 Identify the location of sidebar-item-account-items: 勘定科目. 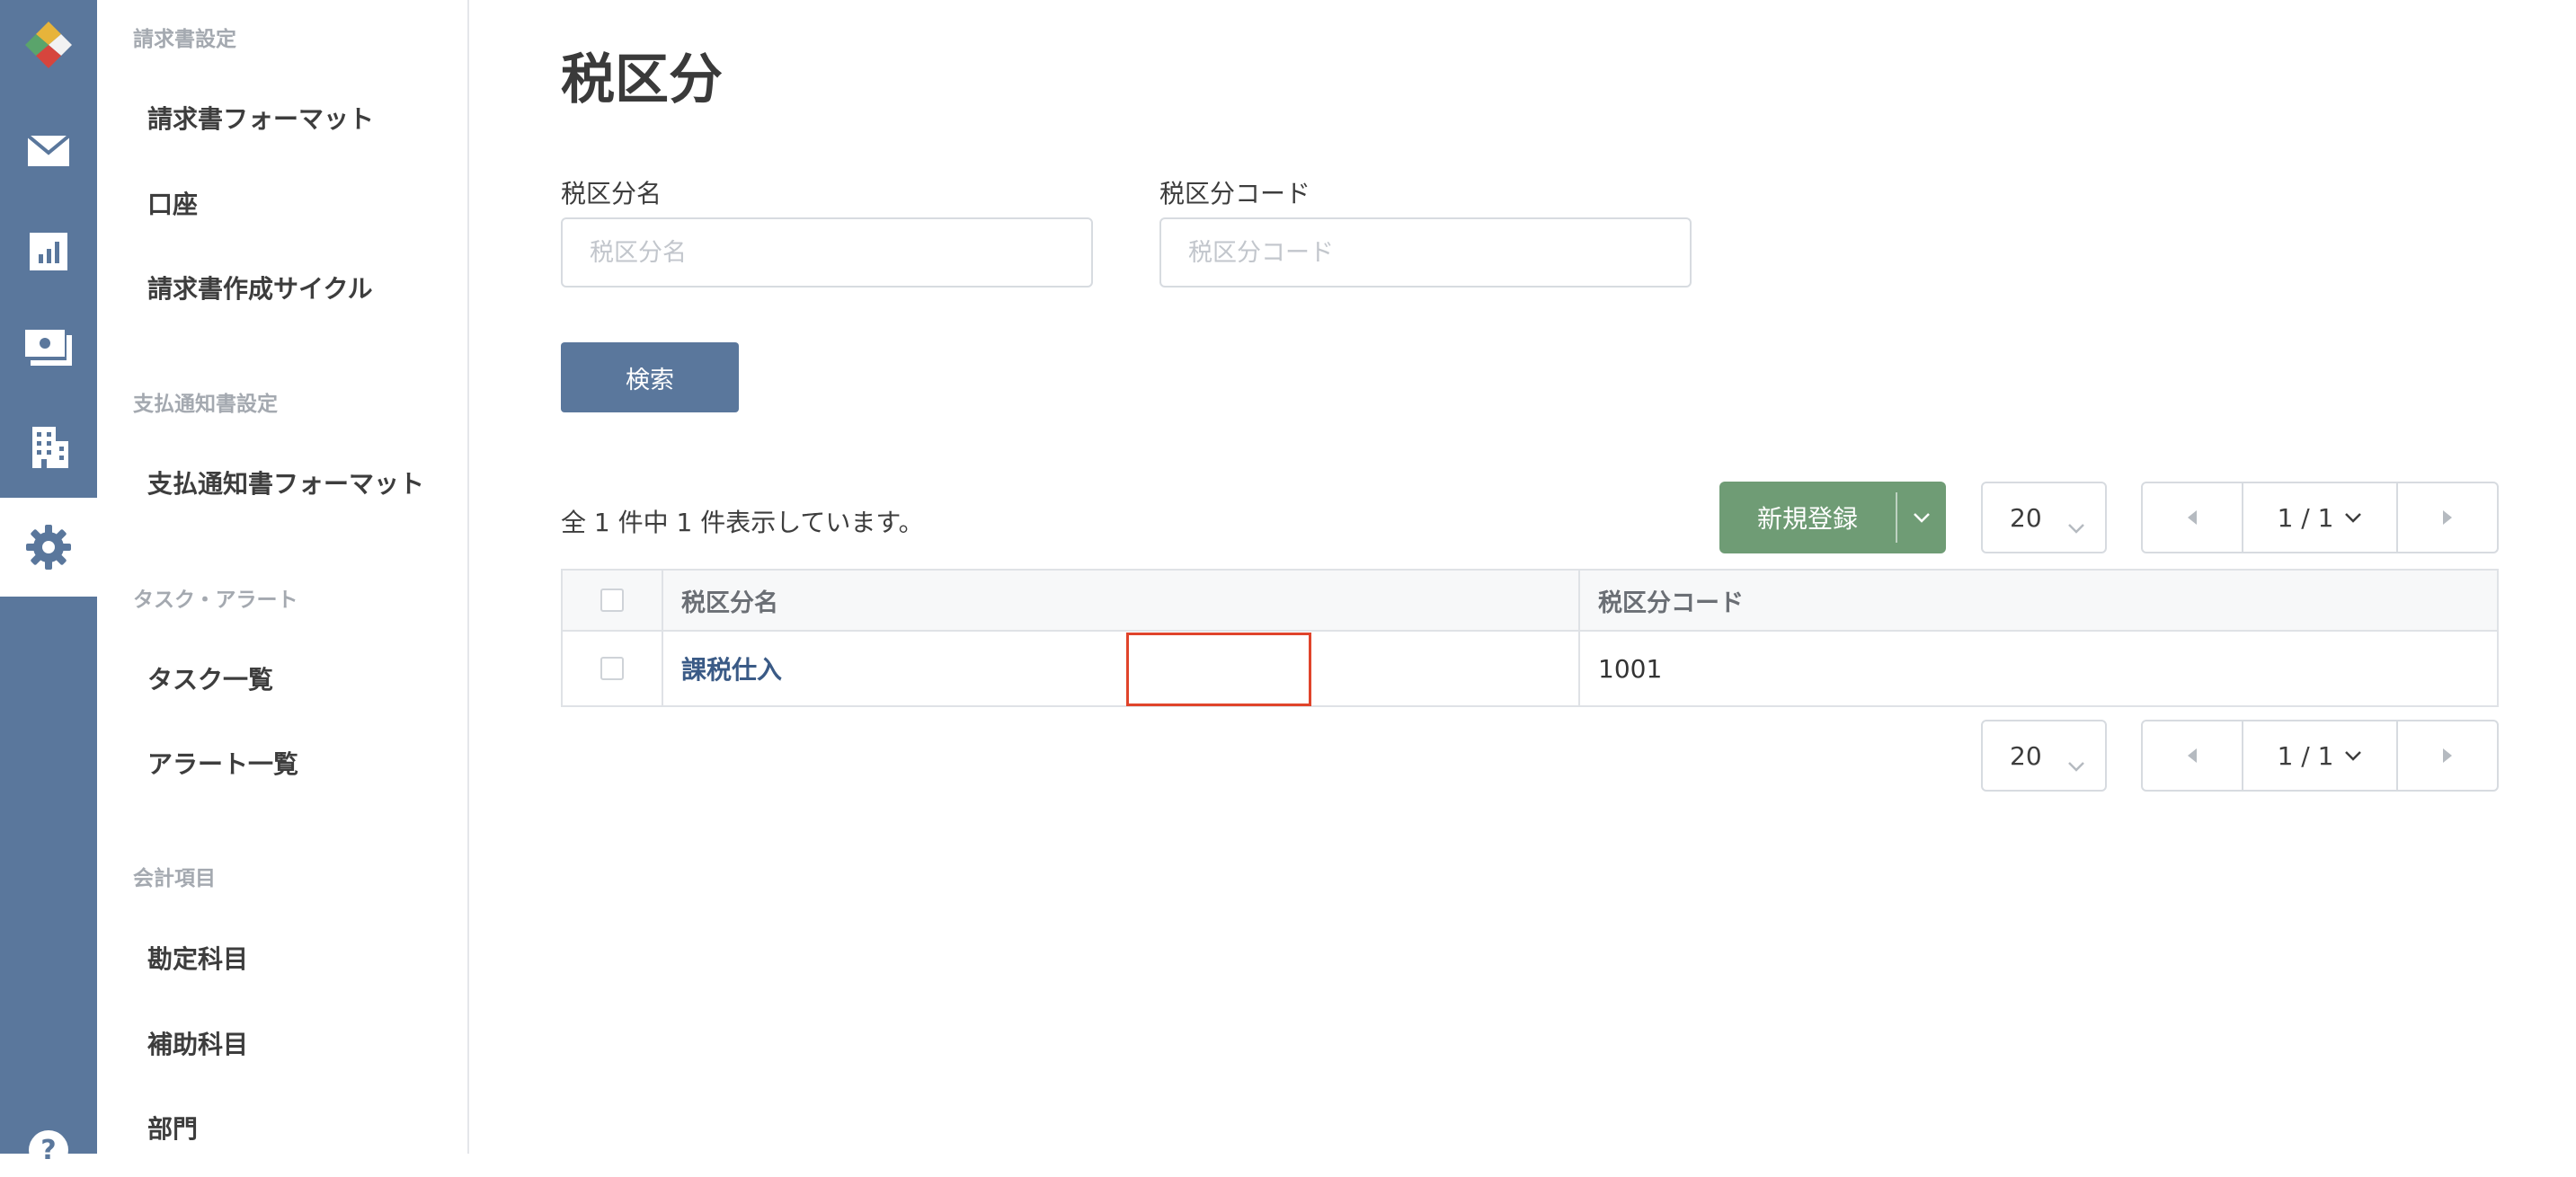
(197, 958).